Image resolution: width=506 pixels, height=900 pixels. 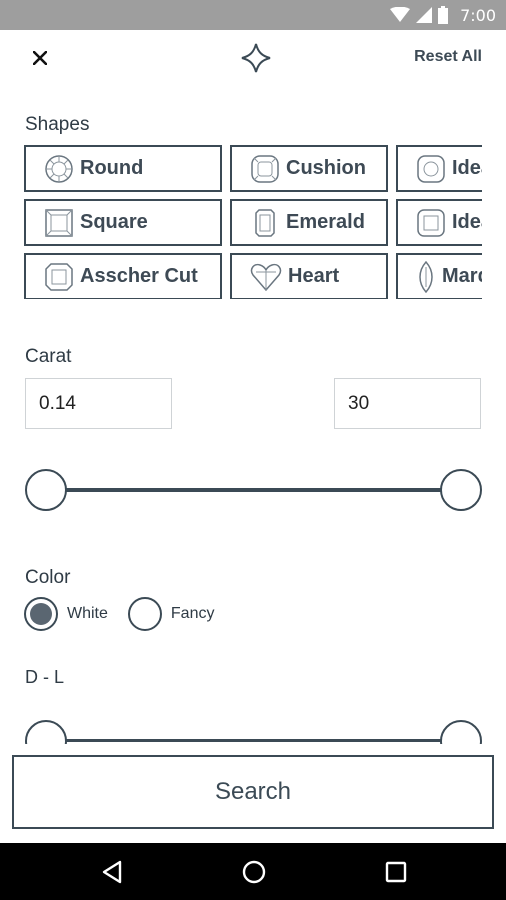 I want to click on shape-button-marquise: Marquise, so click(x=439, y=276).